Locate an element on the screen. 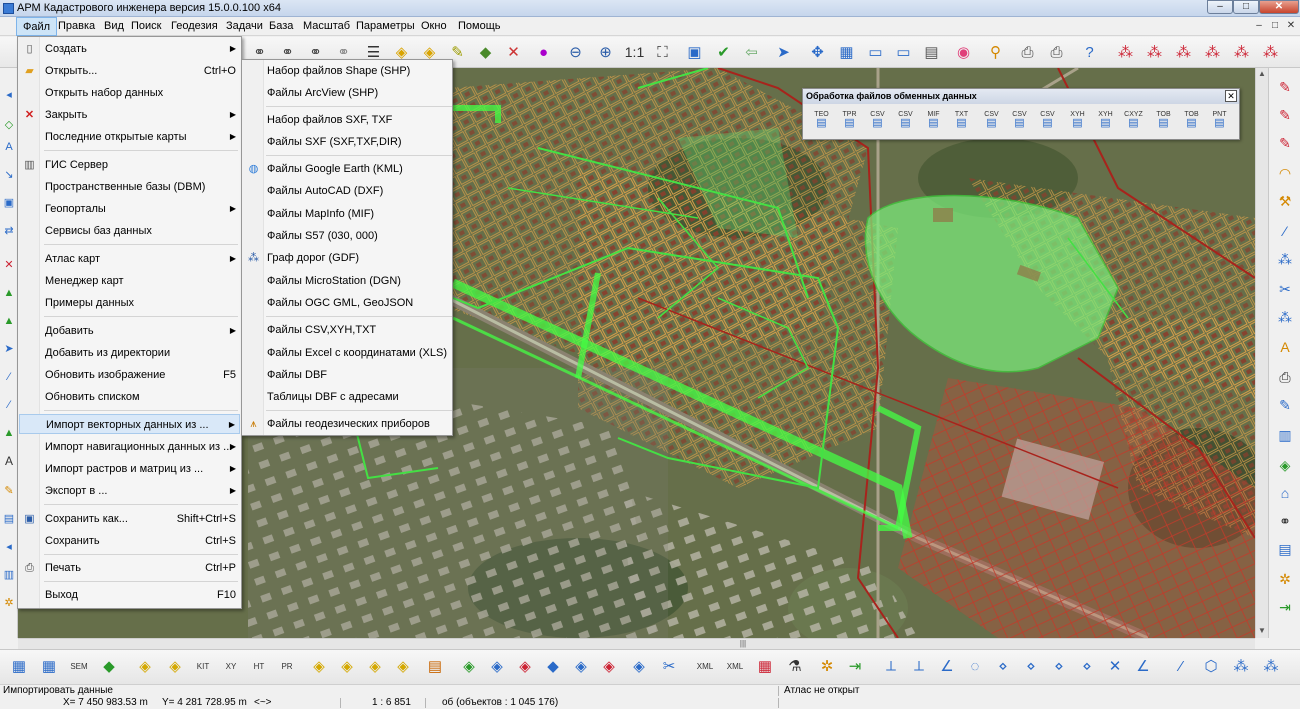 The height and width of the screenshot is (709, 1300). menu-item-geoportals: Геопорталы ▶ is located at coordinates (129, 209).